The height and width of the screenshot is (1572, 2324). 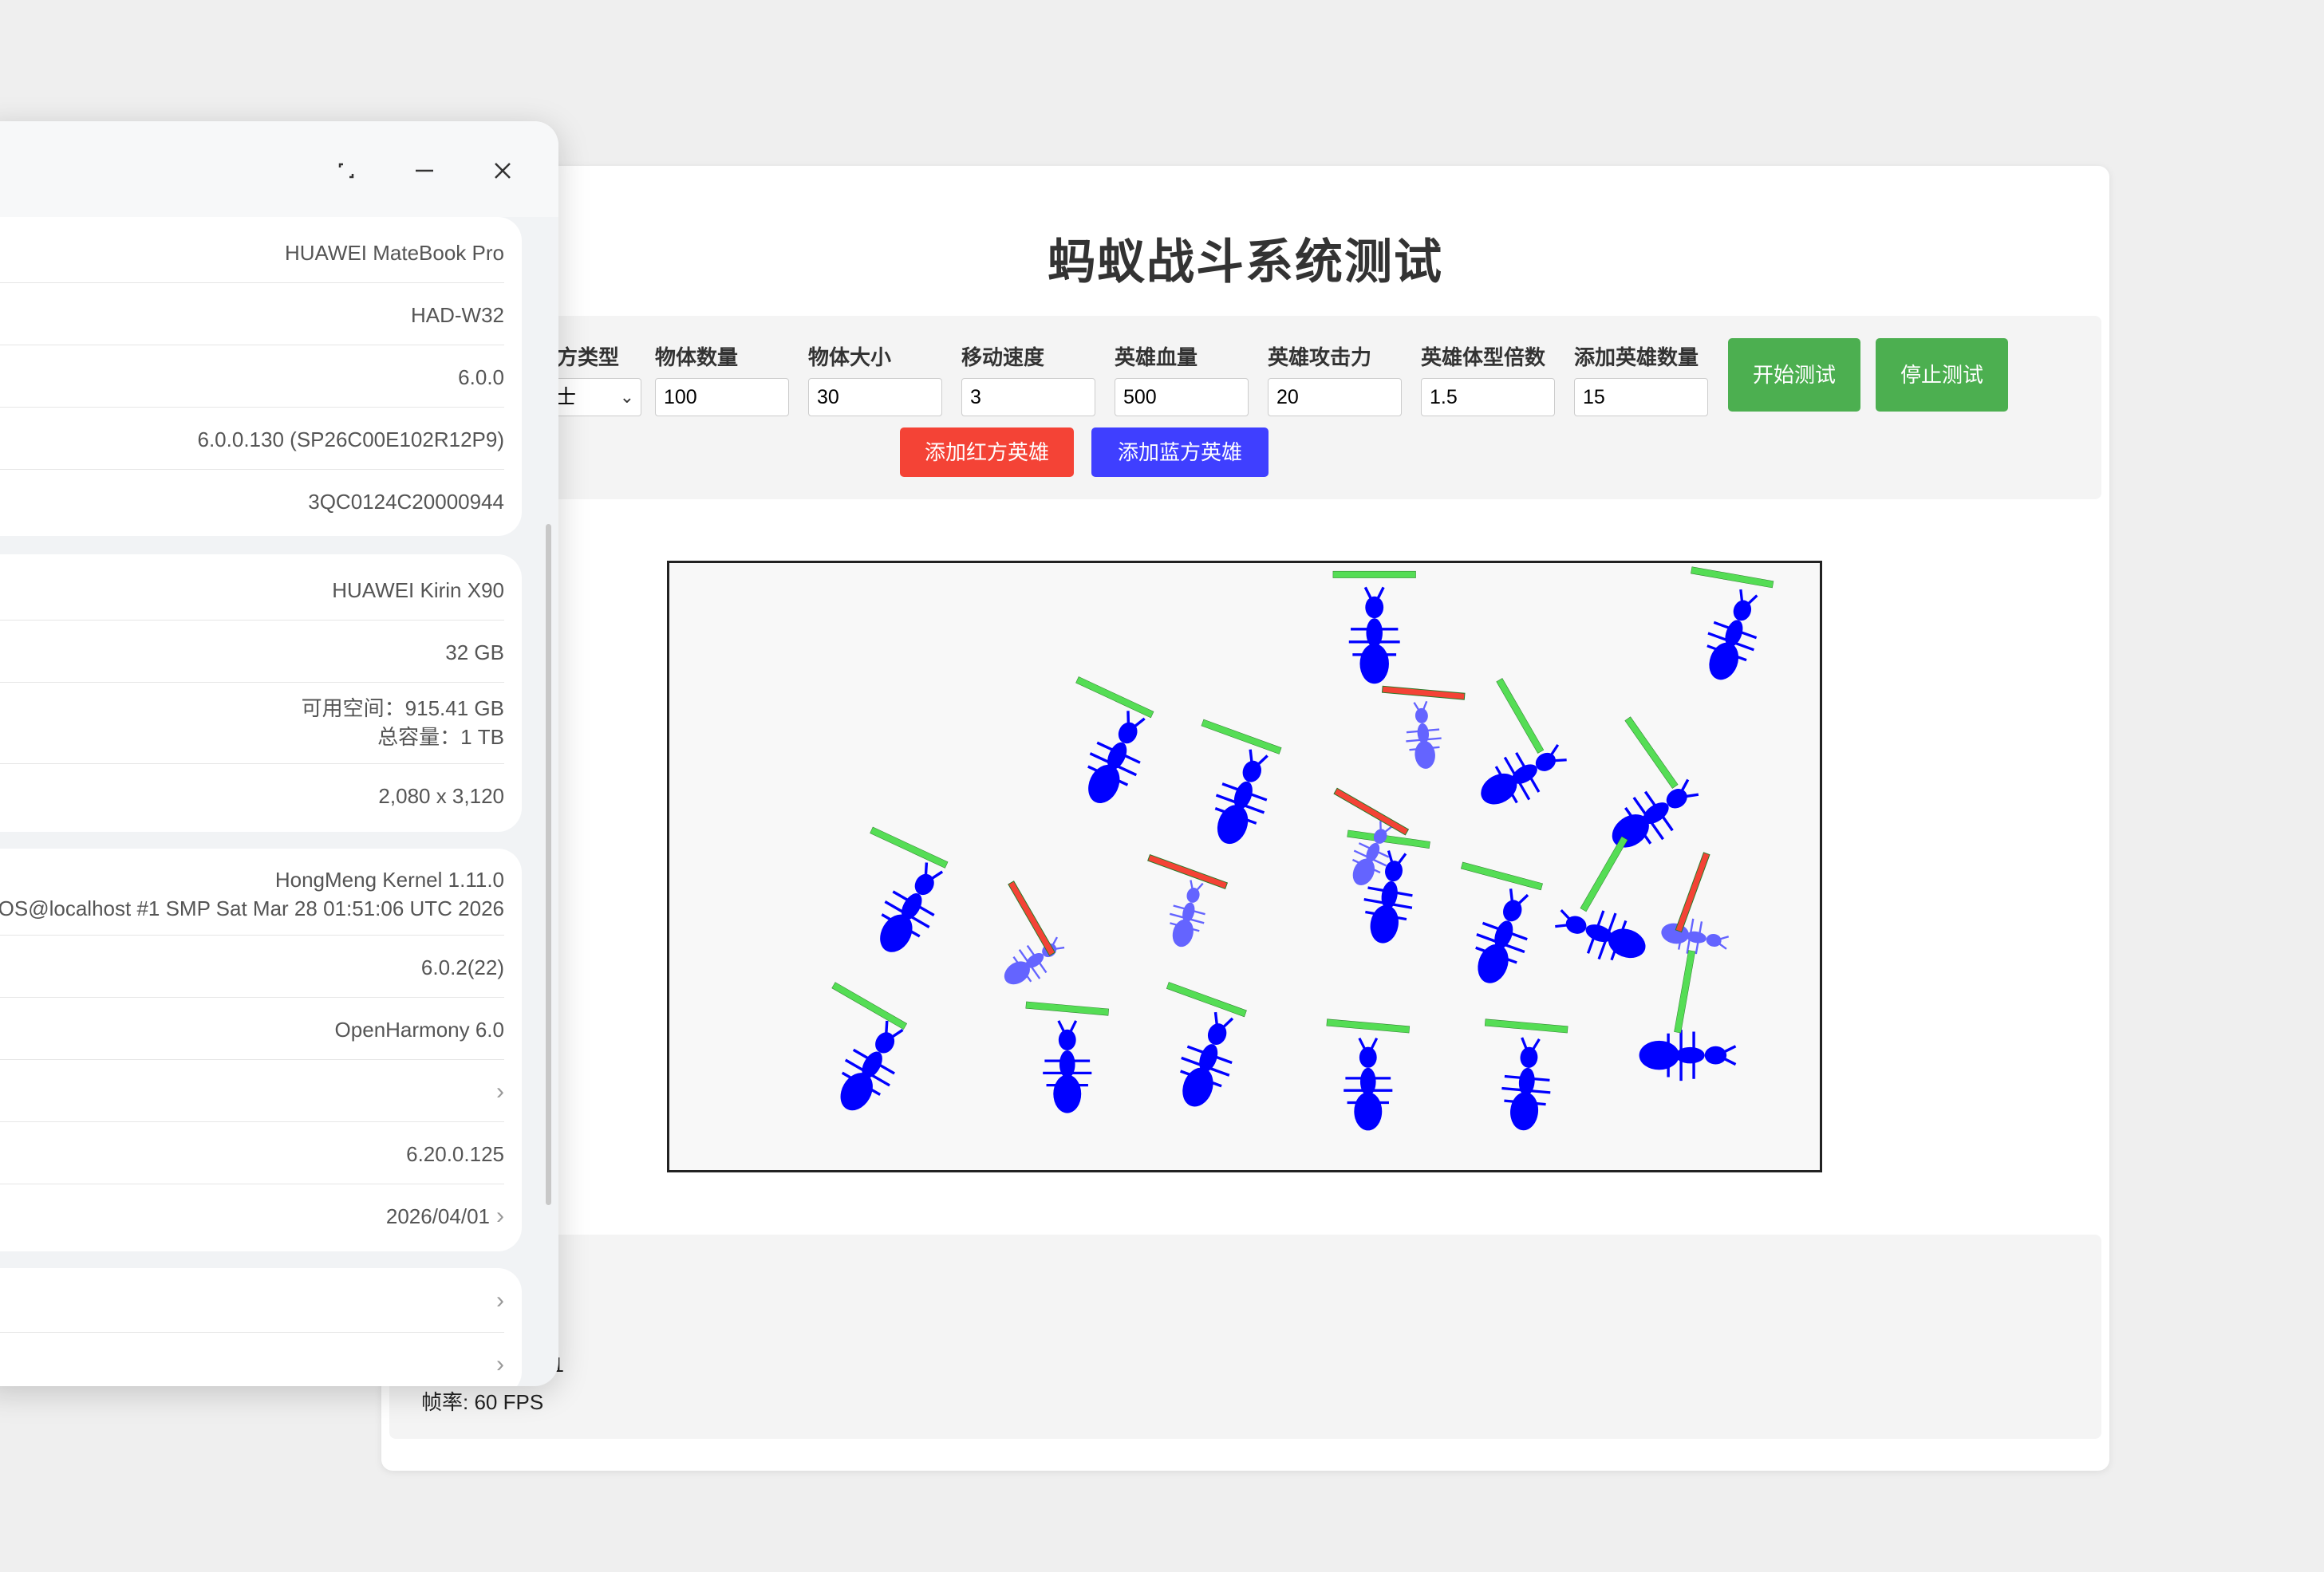 I want to click on type-label: 方类型, so click(x=588, y=357).